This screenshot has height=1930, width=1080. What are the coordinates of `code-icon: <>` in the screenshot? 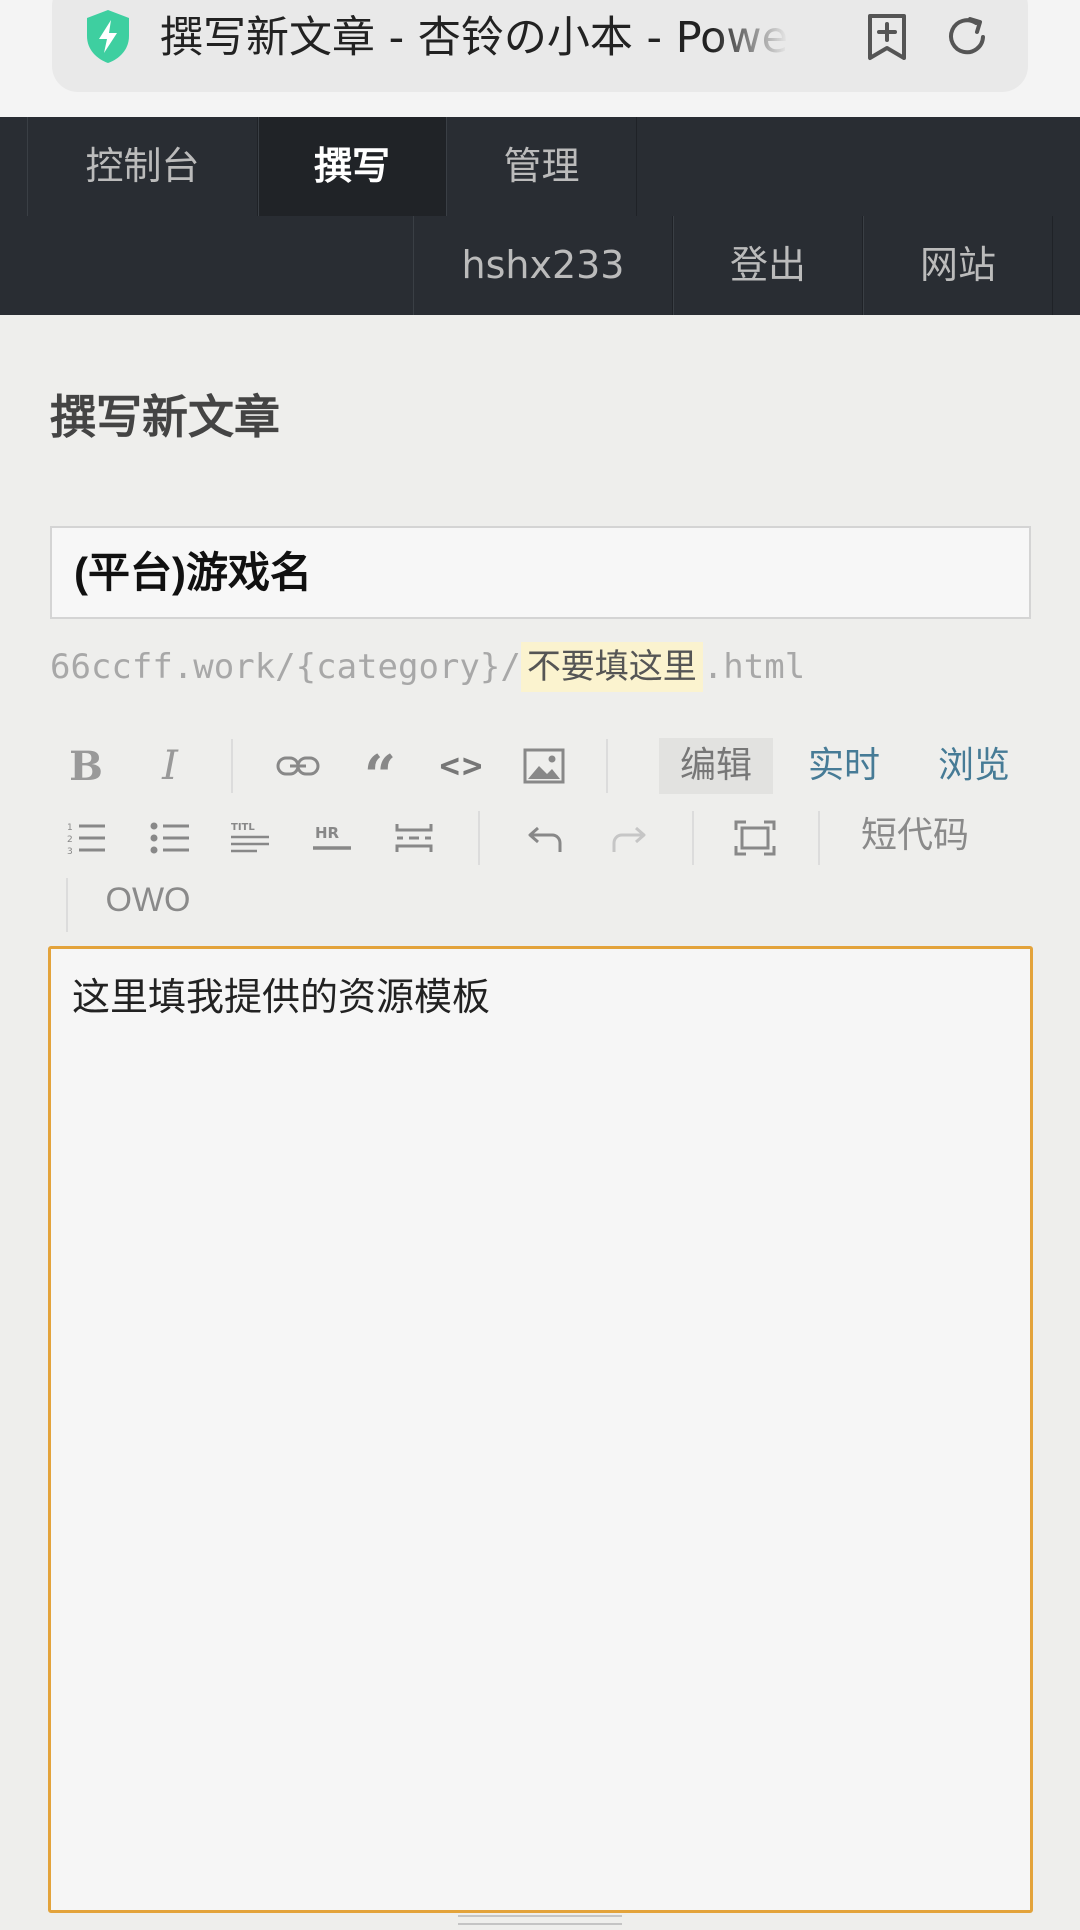 It's located at (462, 766).